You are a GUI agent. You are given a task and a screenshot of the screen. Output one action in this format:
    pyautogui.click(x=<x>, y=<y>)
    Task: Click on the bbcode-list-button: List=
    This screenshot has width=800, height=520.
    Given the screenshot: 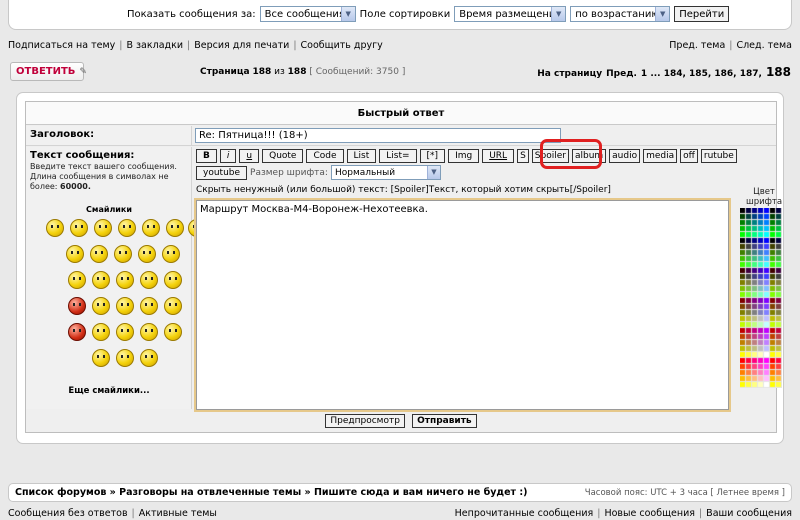 What is the action you would take?
    pyautogui.click(x=398, y=156)
    